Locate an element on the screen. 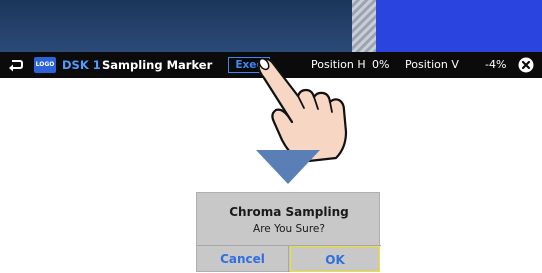  preview-pattern is located at coordinates (364, 26).